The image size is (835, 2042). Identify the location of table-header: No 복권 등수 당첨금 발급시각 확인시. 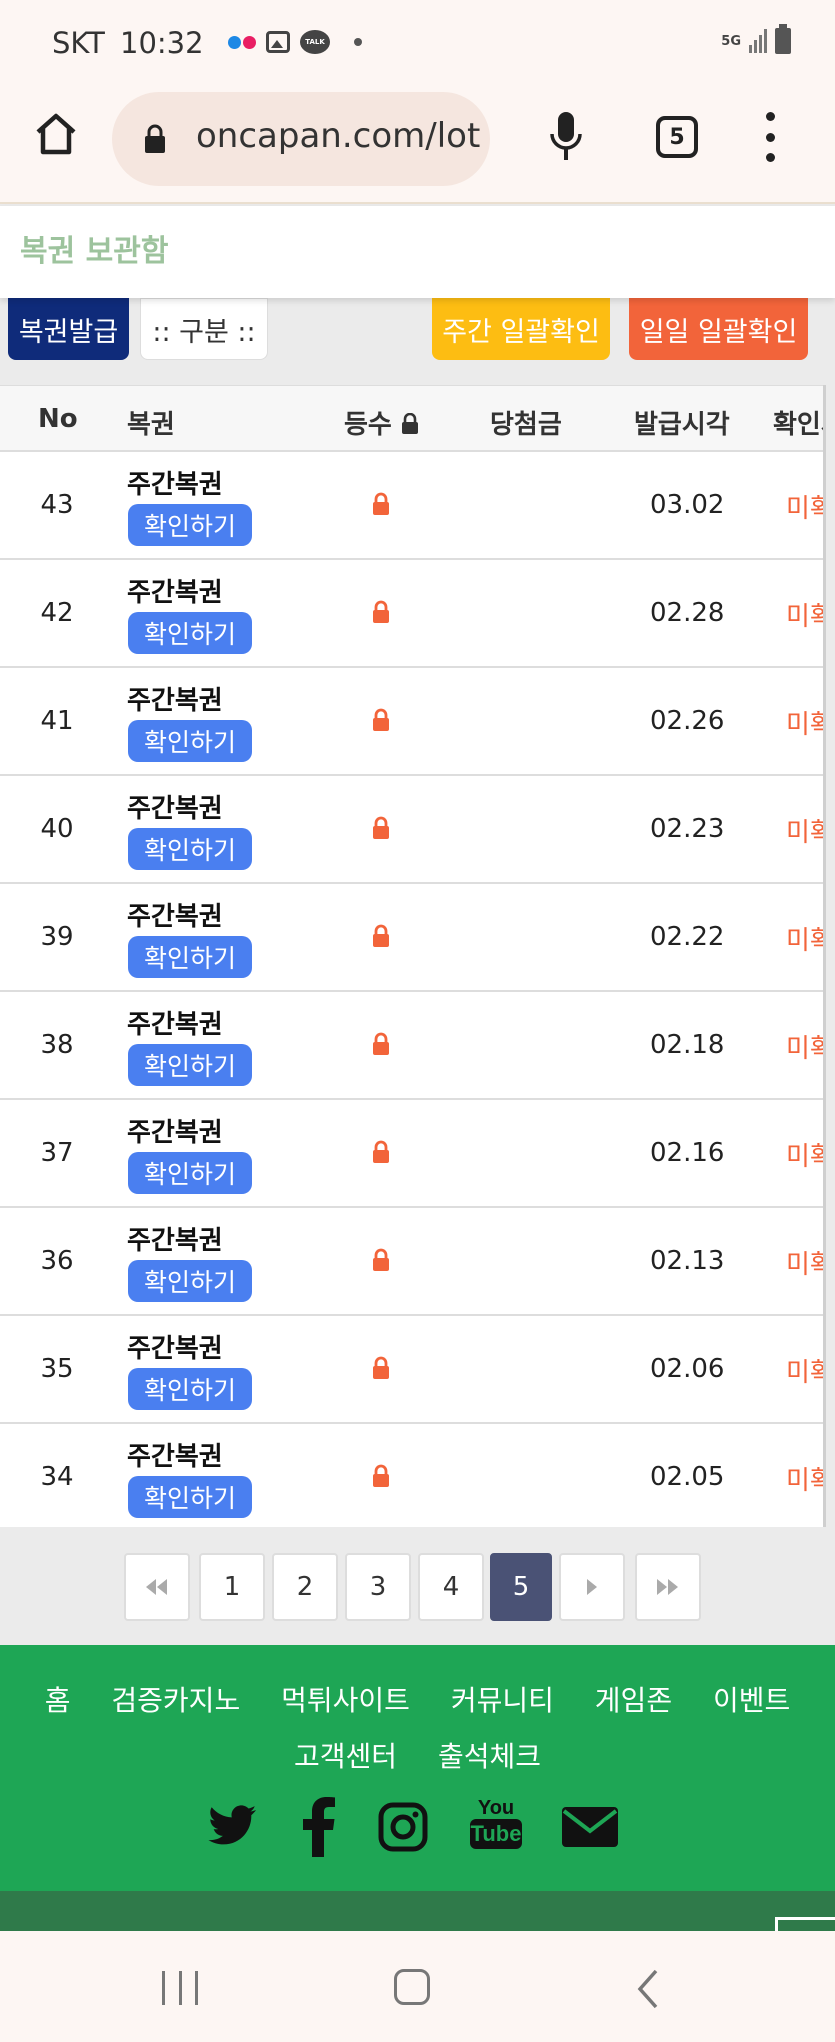
(411, 418).